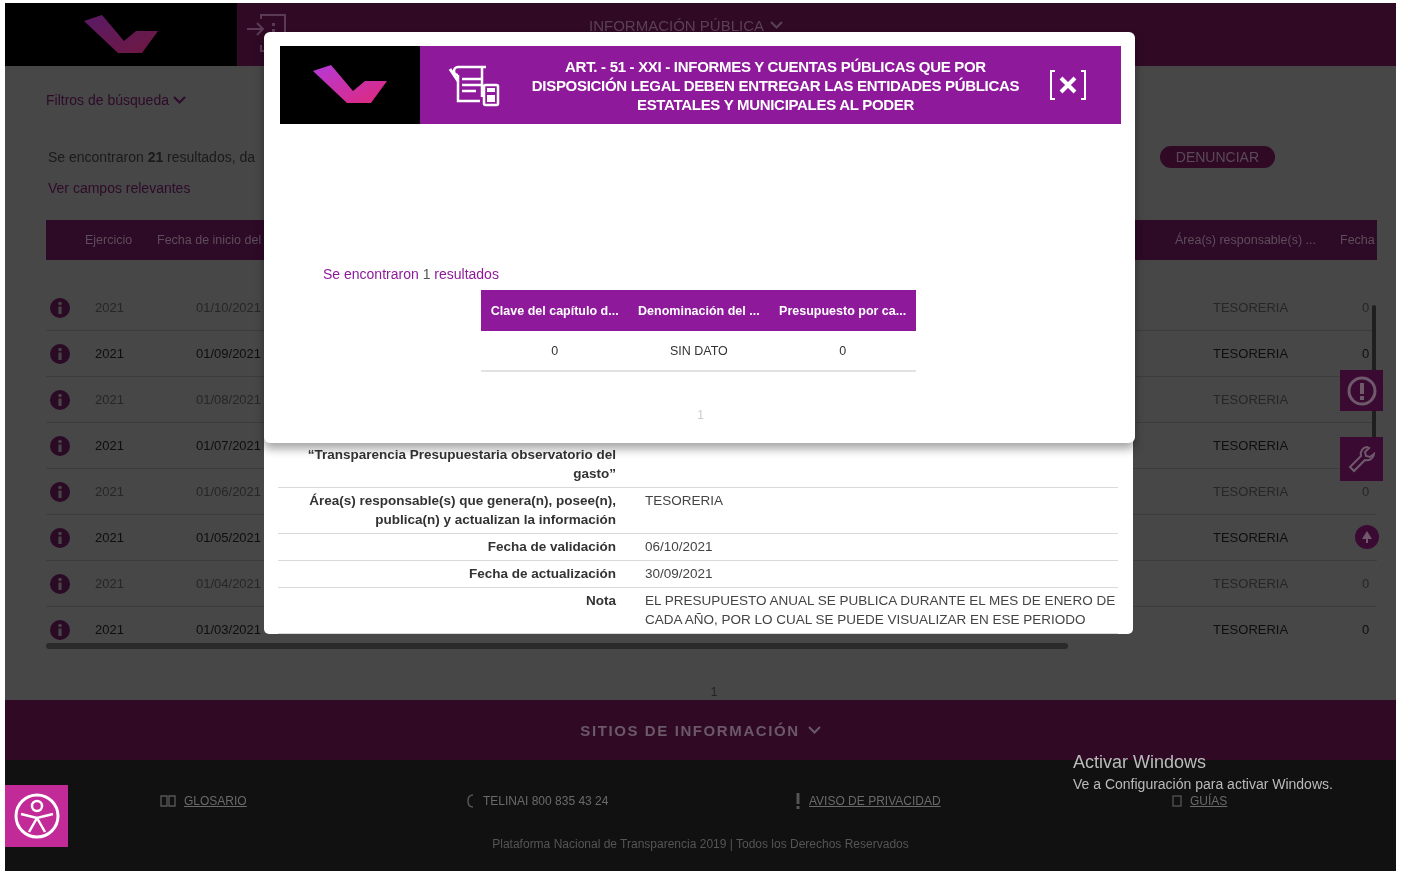  What do you see at coordinates (475, 85) in the screenshot?
I see `document-calculator-icon` at bounding box center [475, 85].